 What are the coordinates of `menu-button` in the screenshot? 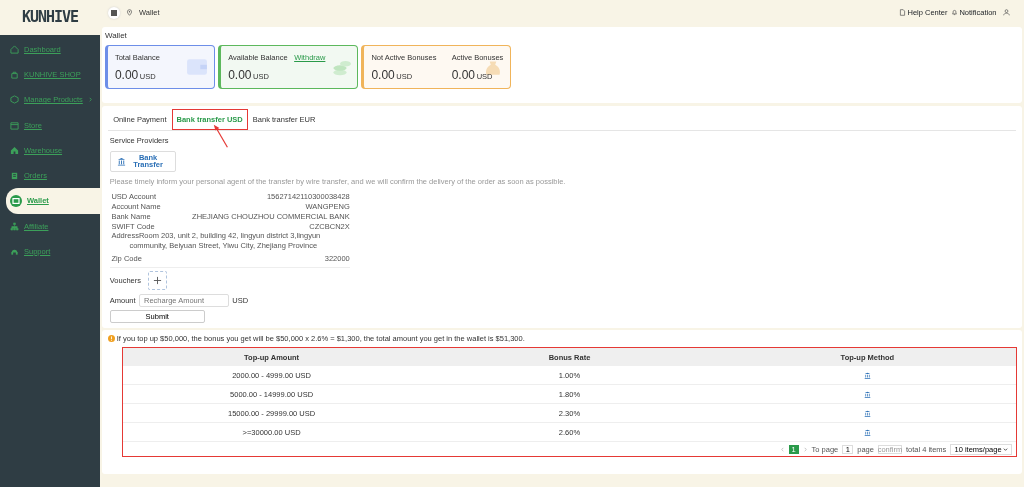 It's located at (114, 12).